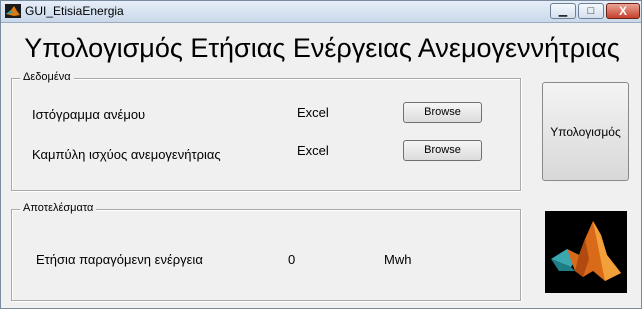 Image resolution: width=642 pixels, height=309 pixels. What do you see at coordinates (74, 11) in the screenshot?
I see `window-title: GUI_EtisiaEnergia` at bounding box center [74, 11].